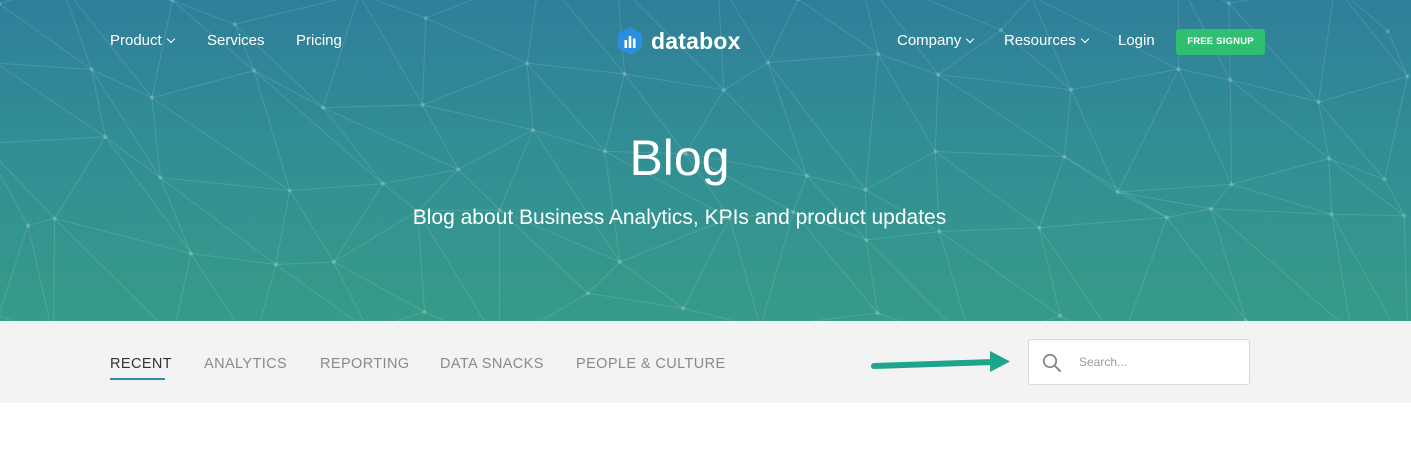  I want to click on nav-login-label: Login, so click(1136, 40).